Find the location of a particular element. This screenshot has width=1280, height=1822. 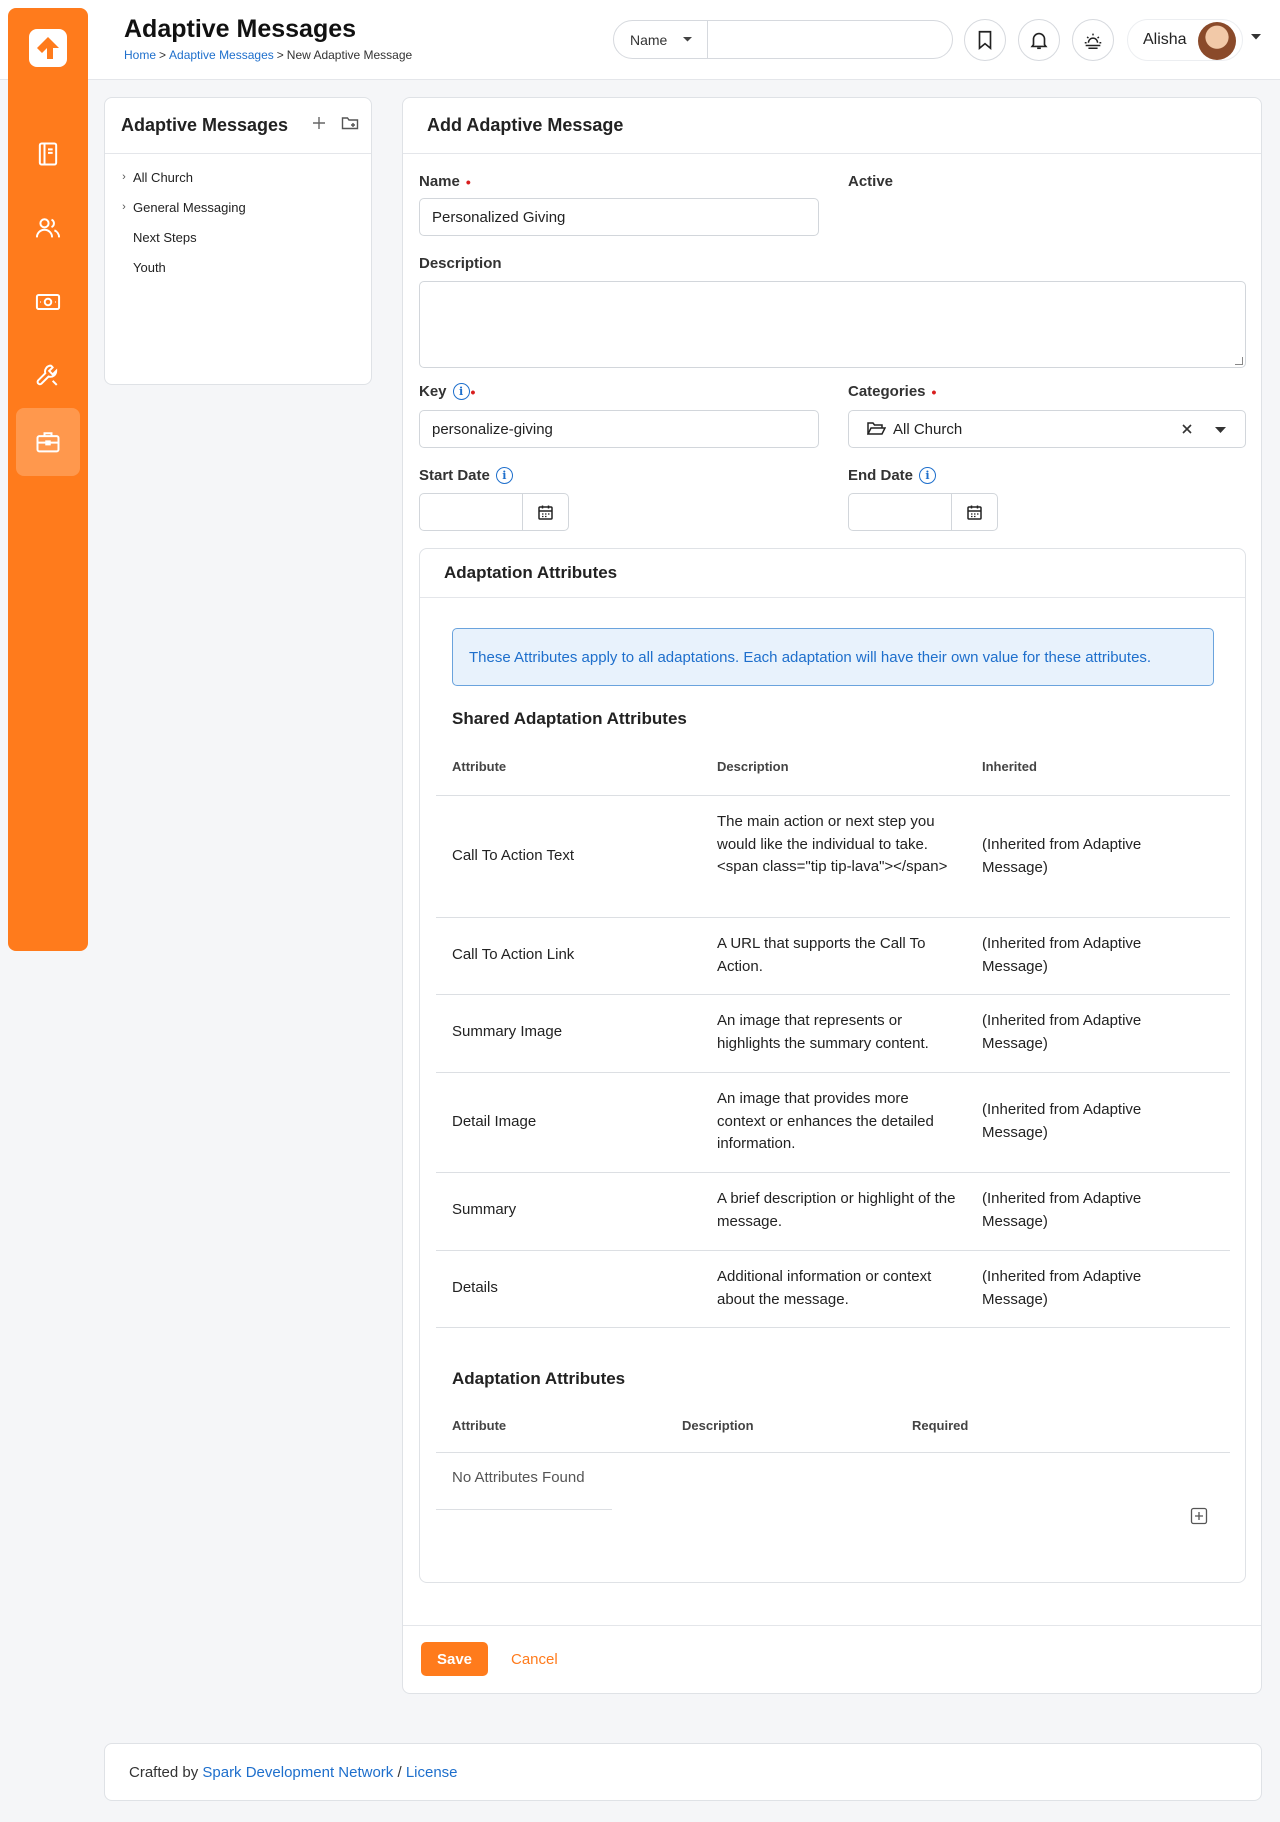

rock-logo-icon is located at coordinates (48, 48).